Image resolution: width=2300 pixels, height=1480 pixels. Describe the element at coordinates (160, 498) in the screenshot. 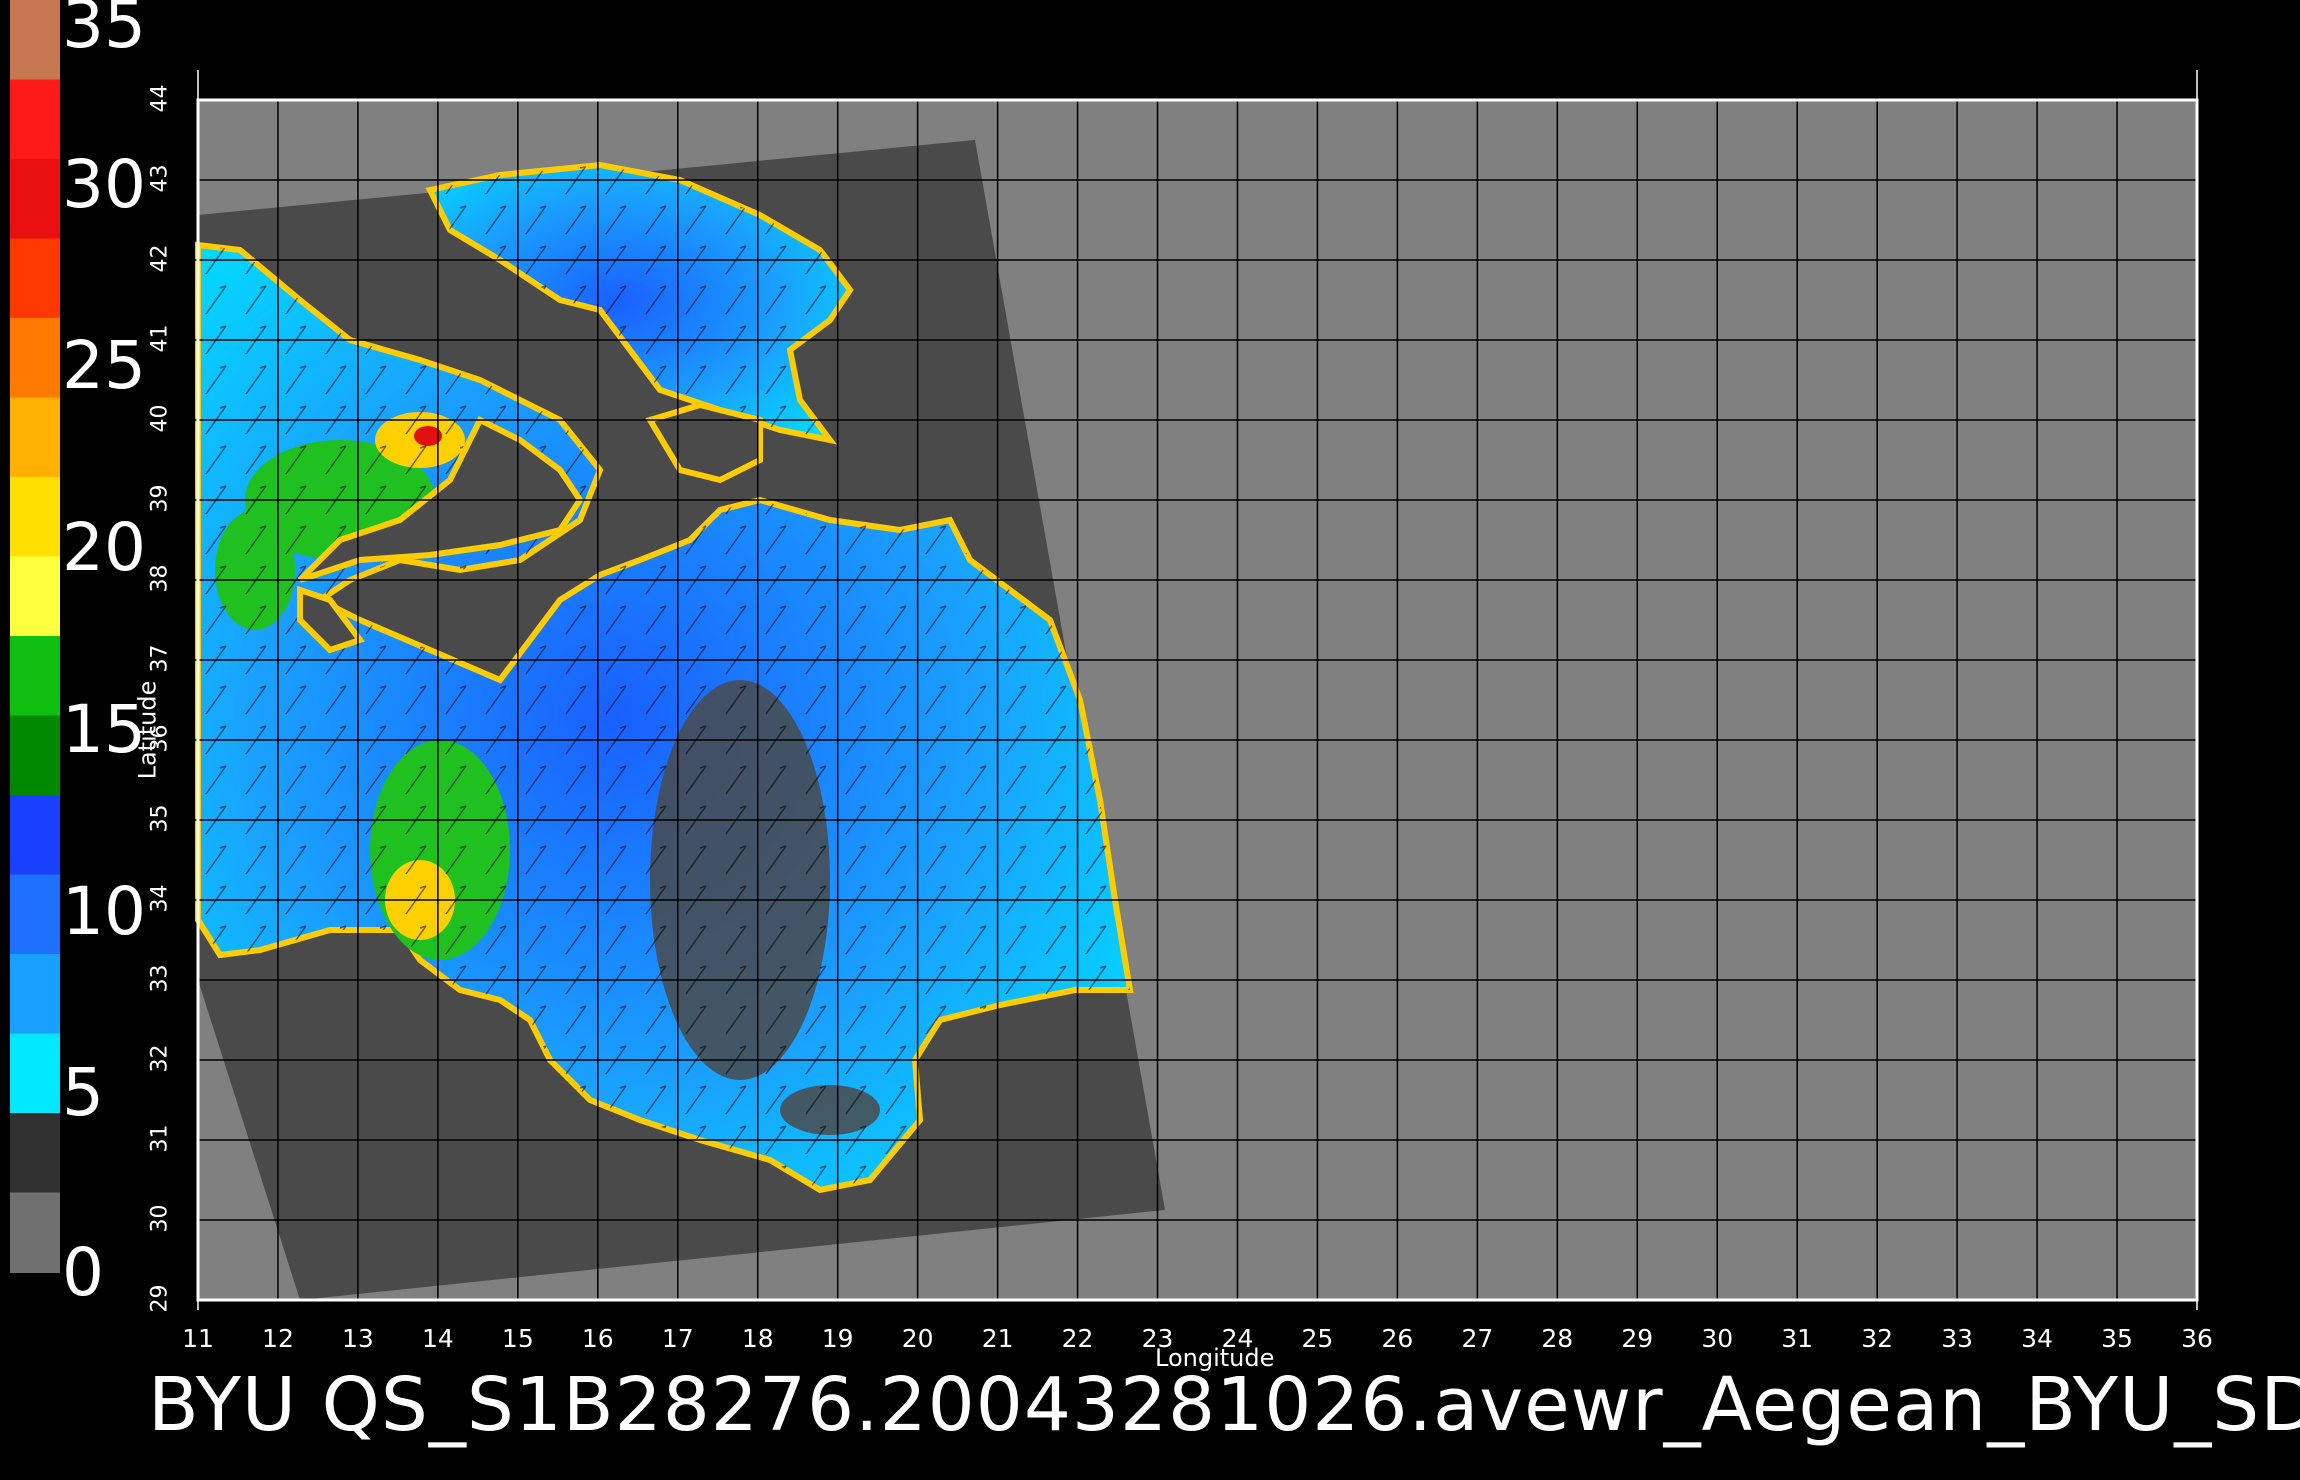

I see `latitude-tick: 39` at that location.